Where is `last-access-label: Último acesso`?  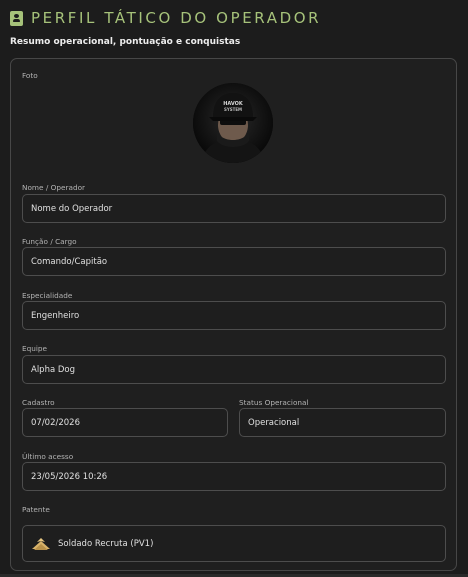
last-access-label: Último acesso is located at coordinates (48, 456).